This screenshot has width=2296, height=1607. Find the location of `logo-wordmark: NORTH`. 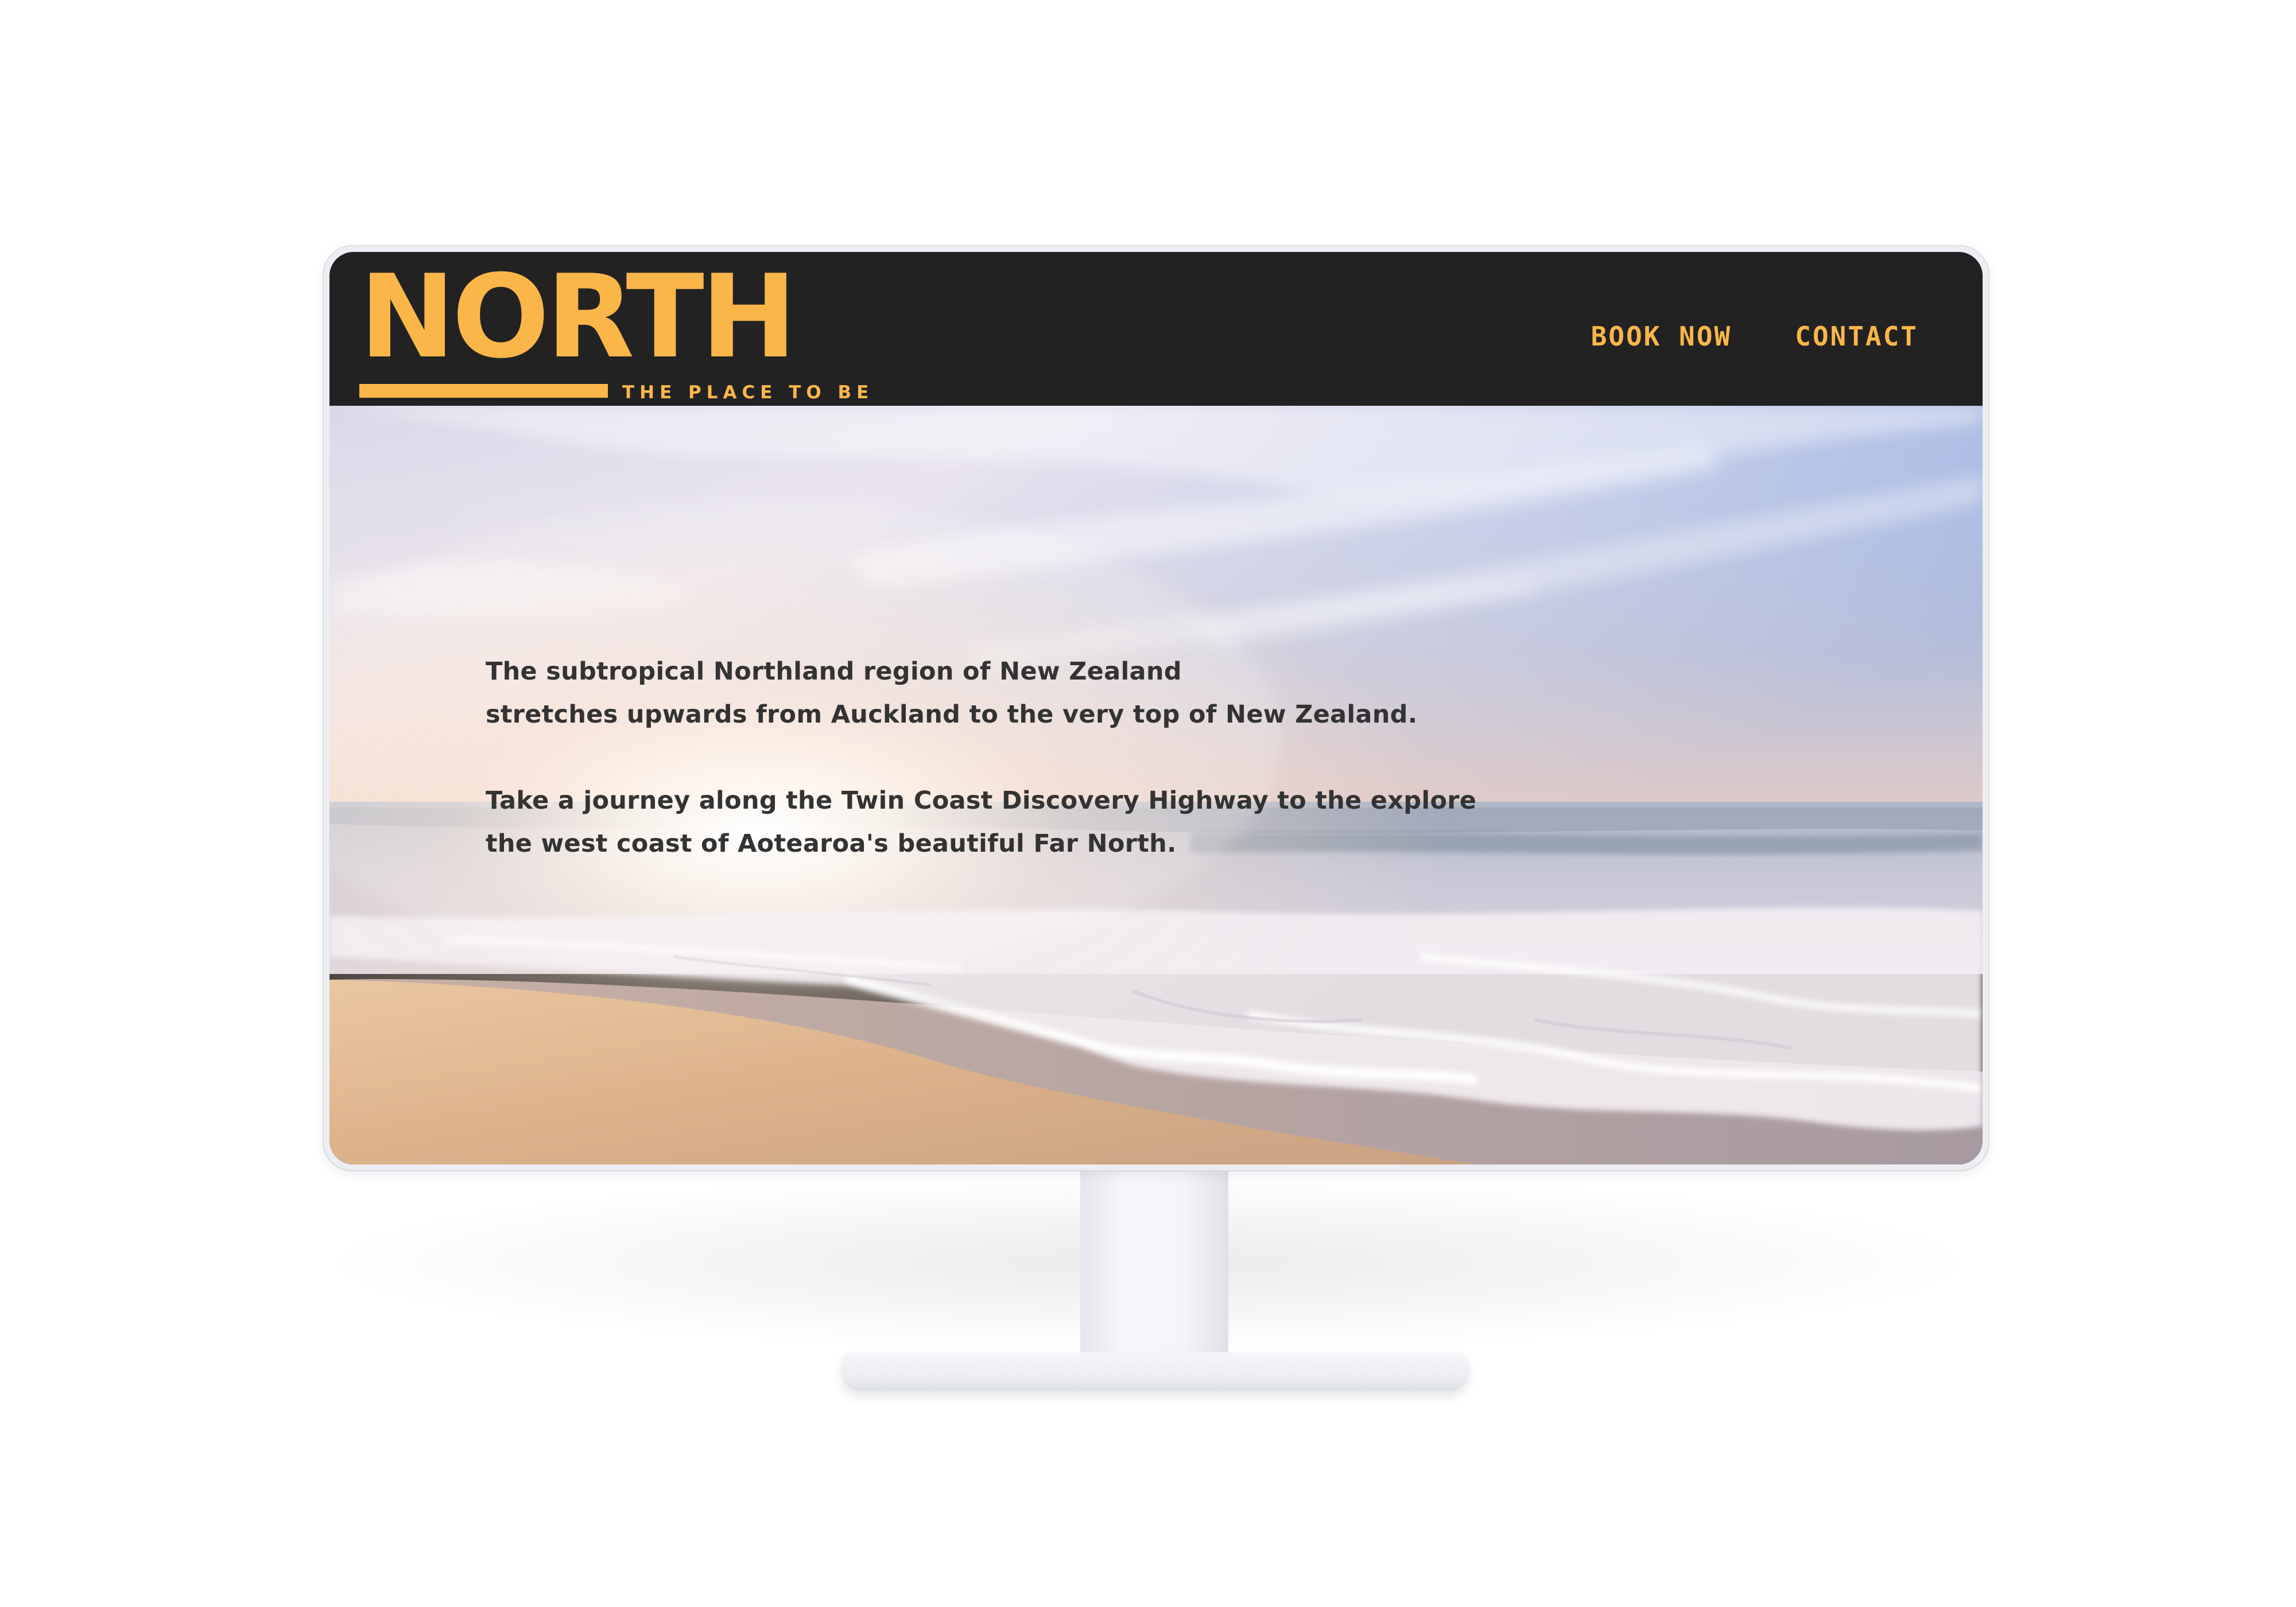

logo-wordmark: NORTH is located at coordinates (578, 318).